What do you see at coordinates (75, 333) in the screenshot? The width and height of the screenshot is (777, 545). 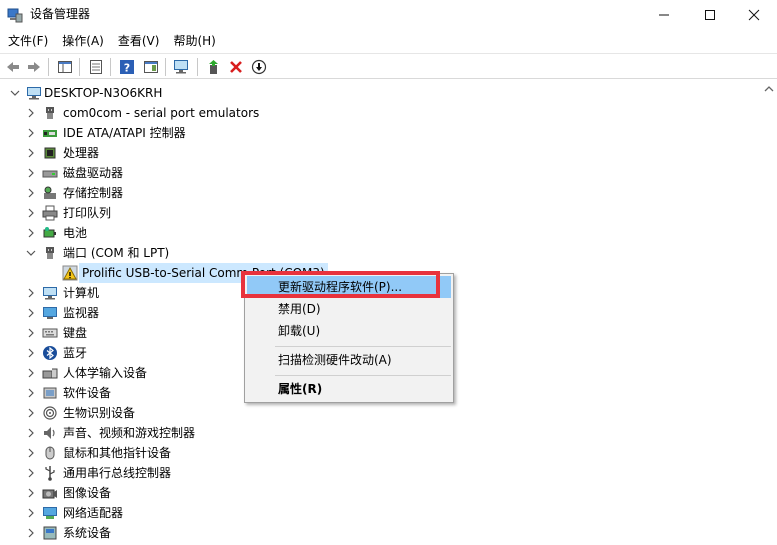 I see `tree-item-label: 键盘` at bounding box center [75, 333].